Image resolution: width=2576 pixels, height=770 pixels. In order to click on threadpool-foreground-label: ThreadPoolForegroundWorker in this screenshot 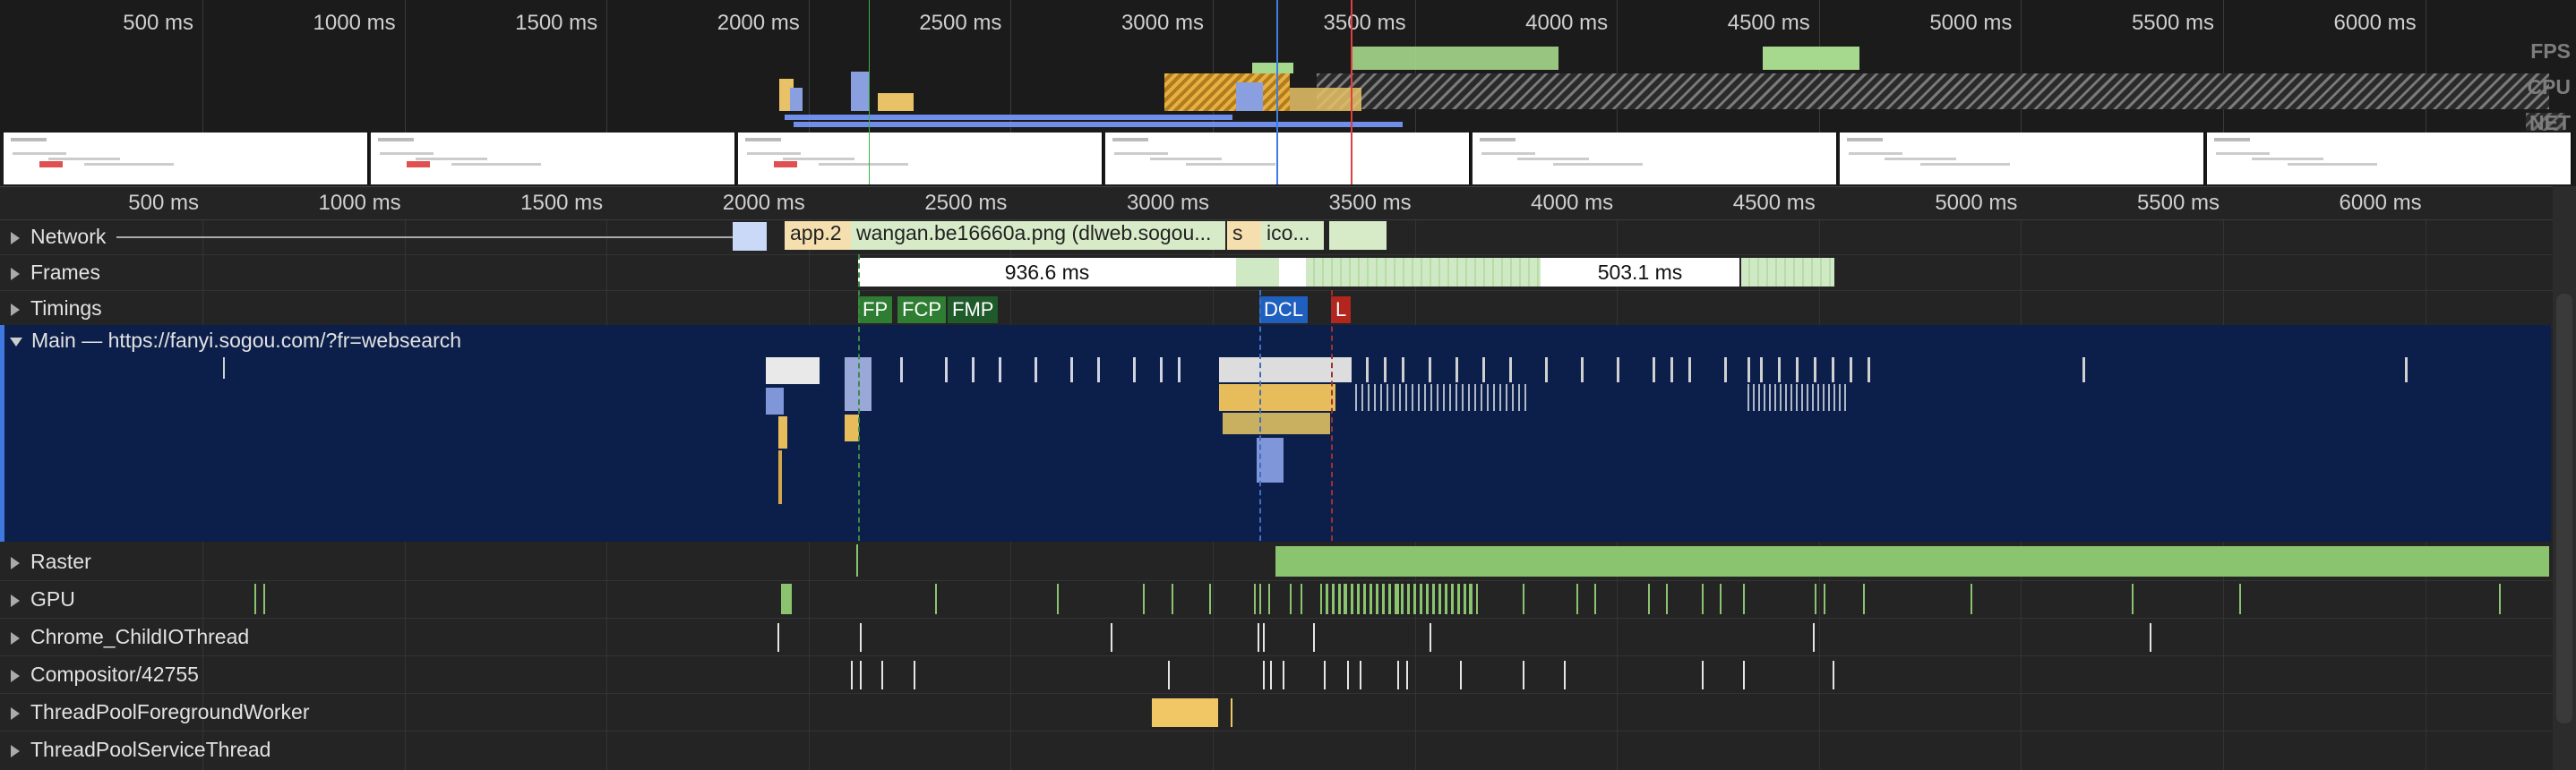, I will do `click(160, 712)`.